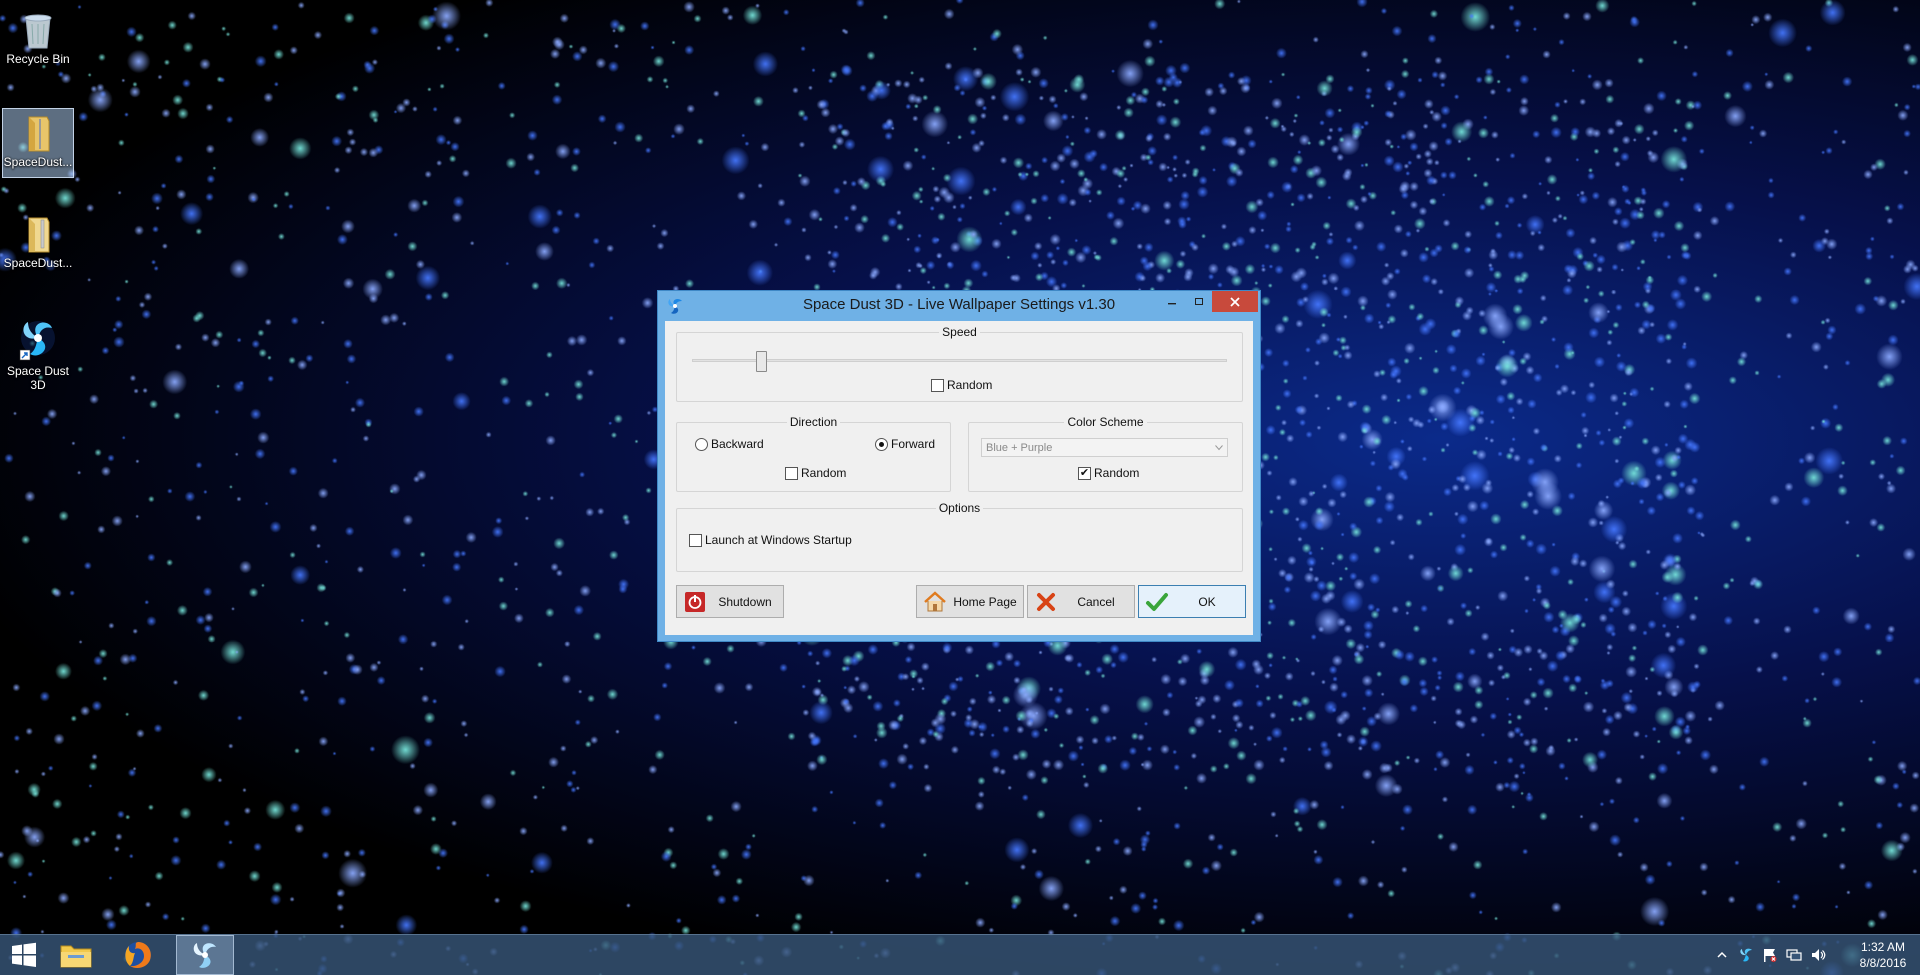 This screenshot has height=975, width=1920. I want to click on chevron-down-icon, so click(1219, 447).